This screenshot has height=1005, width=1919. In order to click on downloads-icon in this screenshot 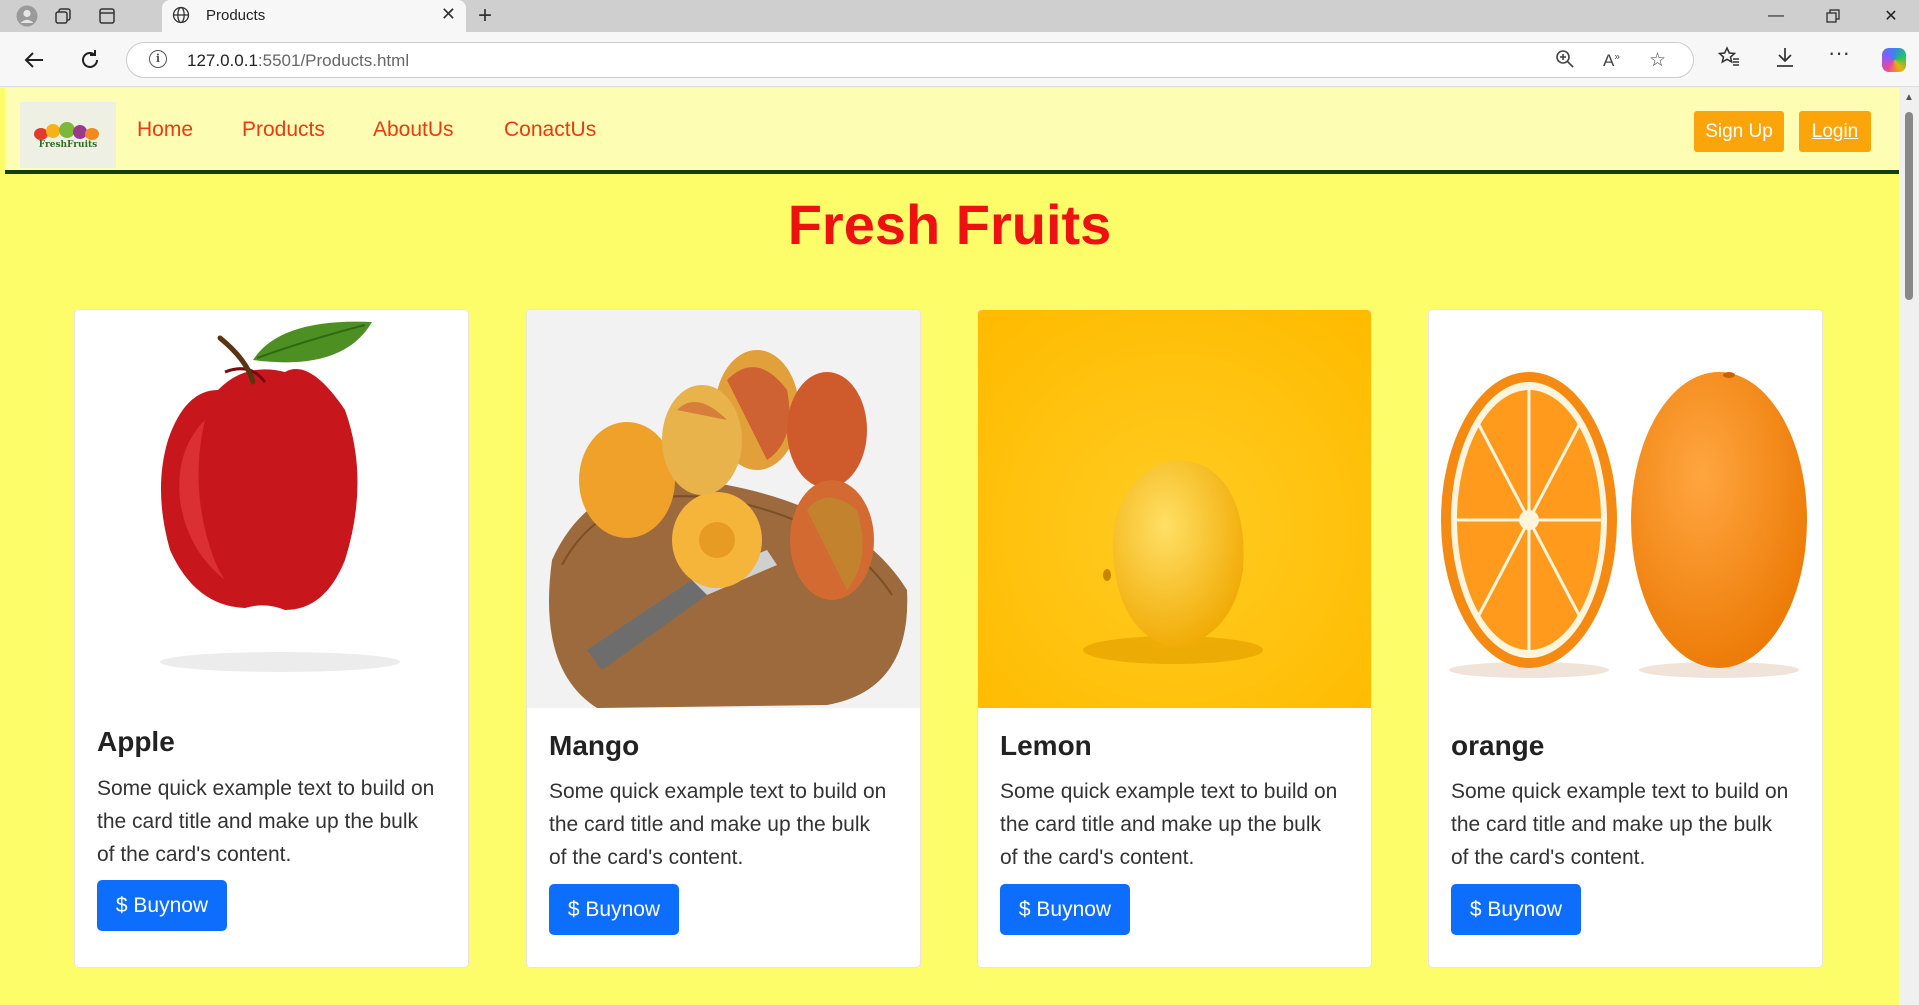, I will do `click(1785, 60)`.